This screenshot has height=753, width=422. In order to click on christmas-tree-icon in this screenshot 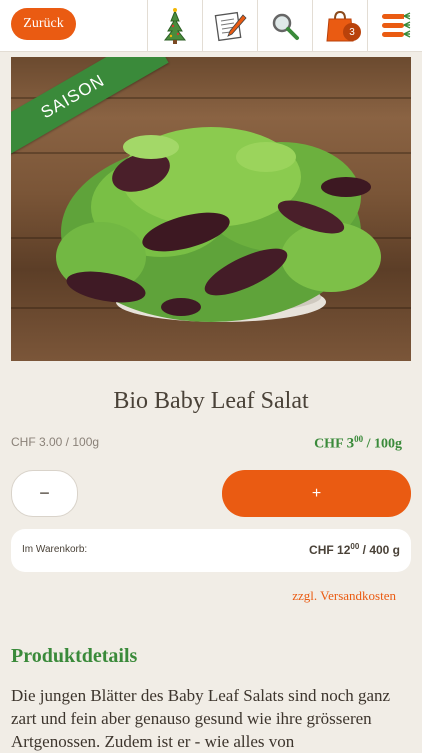, I will do `click(174, 25)`.